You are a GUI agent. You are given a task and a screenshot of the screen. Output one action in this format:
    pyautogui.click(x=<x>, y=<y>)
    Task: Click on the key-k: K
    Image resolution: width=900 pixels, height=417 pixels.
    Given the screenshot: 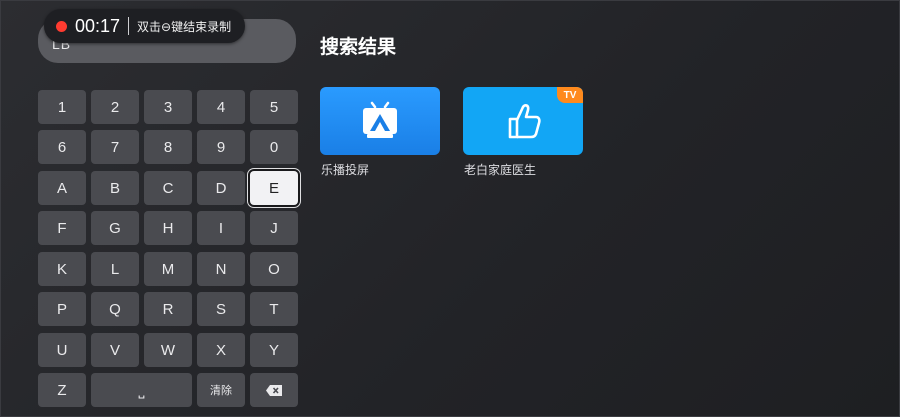 What is the action you would take?
    pyautogui.click(x=62, y=269)
    